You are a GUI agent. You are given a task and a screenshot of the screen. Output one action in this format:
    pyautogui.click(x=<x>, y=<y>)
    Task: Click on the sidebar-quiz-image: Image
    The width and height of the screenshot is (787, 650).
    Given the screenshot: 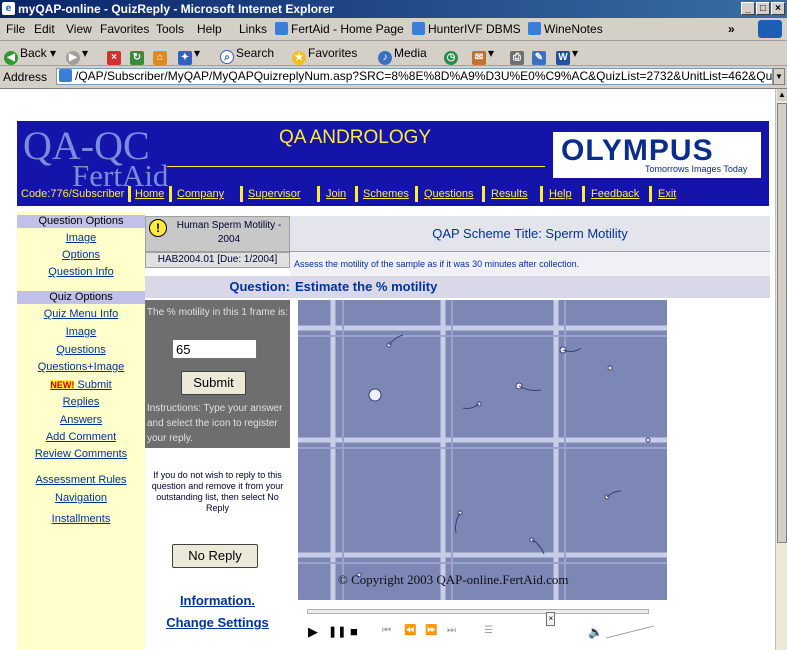 What is the action you would take?
    pyautogui.click(x=81, y=332)
    